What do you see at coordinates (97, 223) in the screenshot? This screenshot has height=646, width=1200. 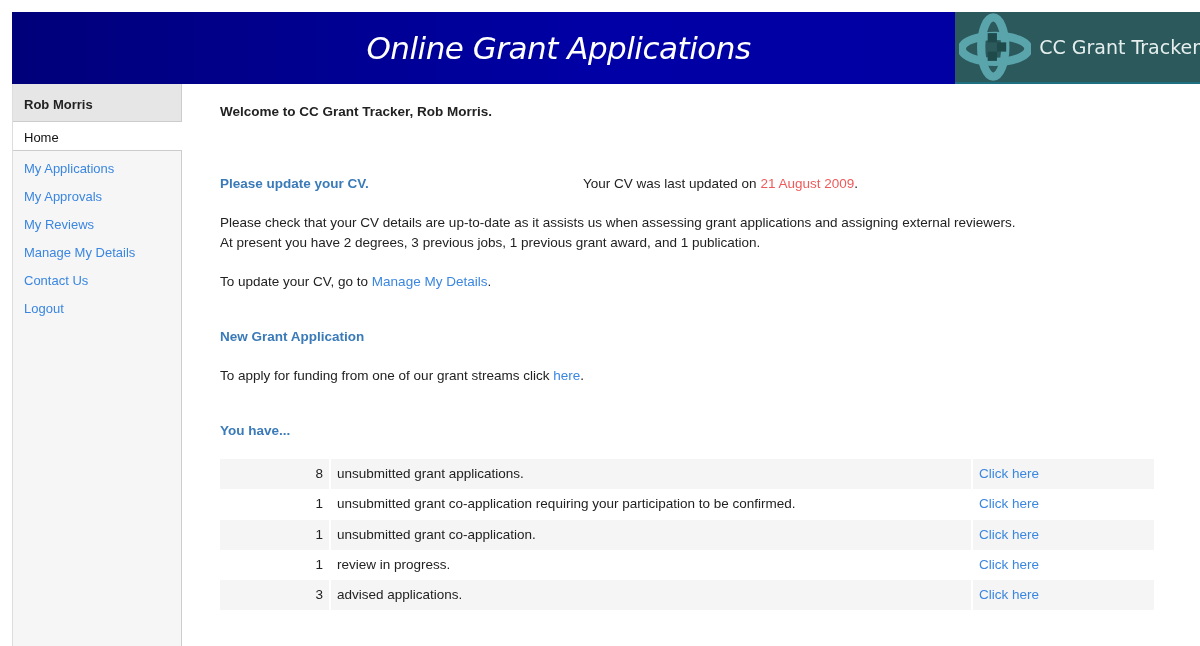 I see `nav-link: My Reviews` at bounding box center [97, 223].